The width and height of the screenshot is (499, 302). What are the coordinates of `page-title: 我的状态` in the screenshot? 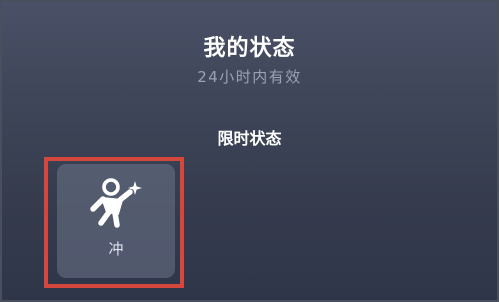 It's located at (249, 48).